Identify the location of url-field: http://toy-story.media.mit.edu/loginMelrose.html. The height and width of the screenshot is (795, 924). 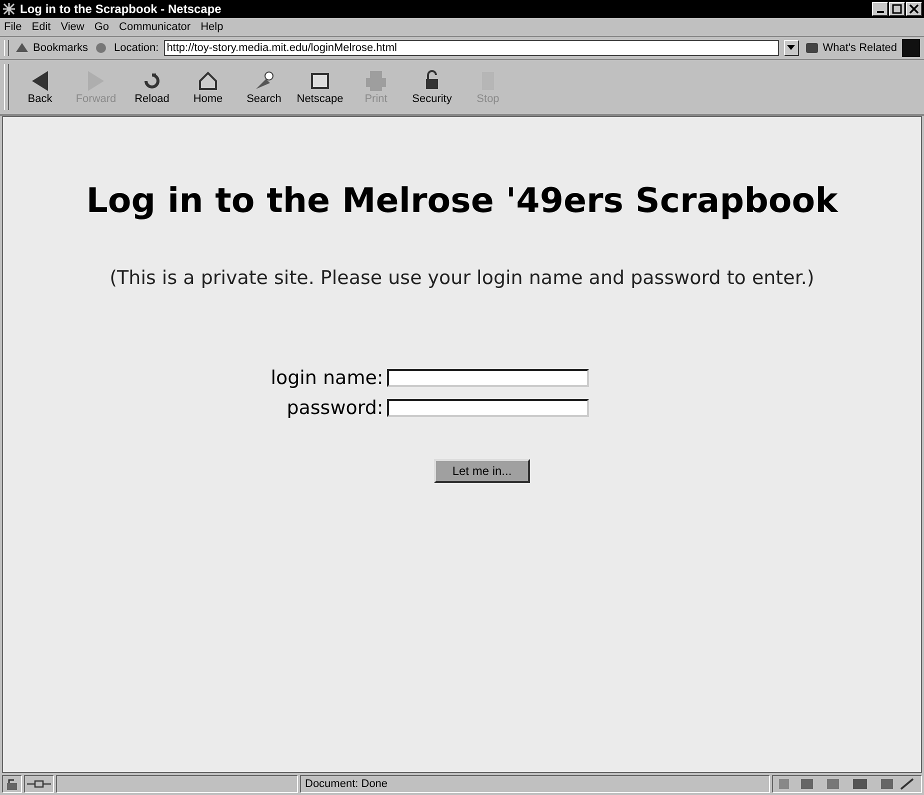
(471, 48).